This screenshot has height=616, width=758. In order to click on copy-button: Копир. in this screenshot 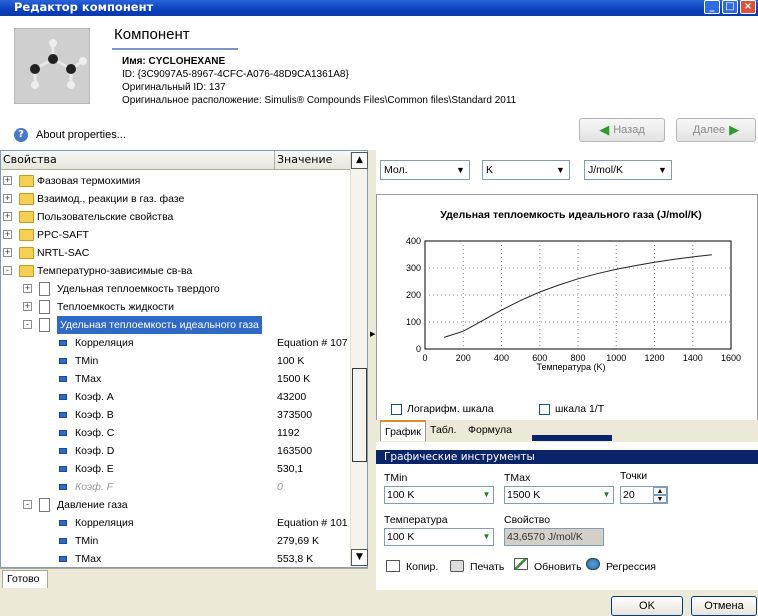, I will do `click(422, 567)`.